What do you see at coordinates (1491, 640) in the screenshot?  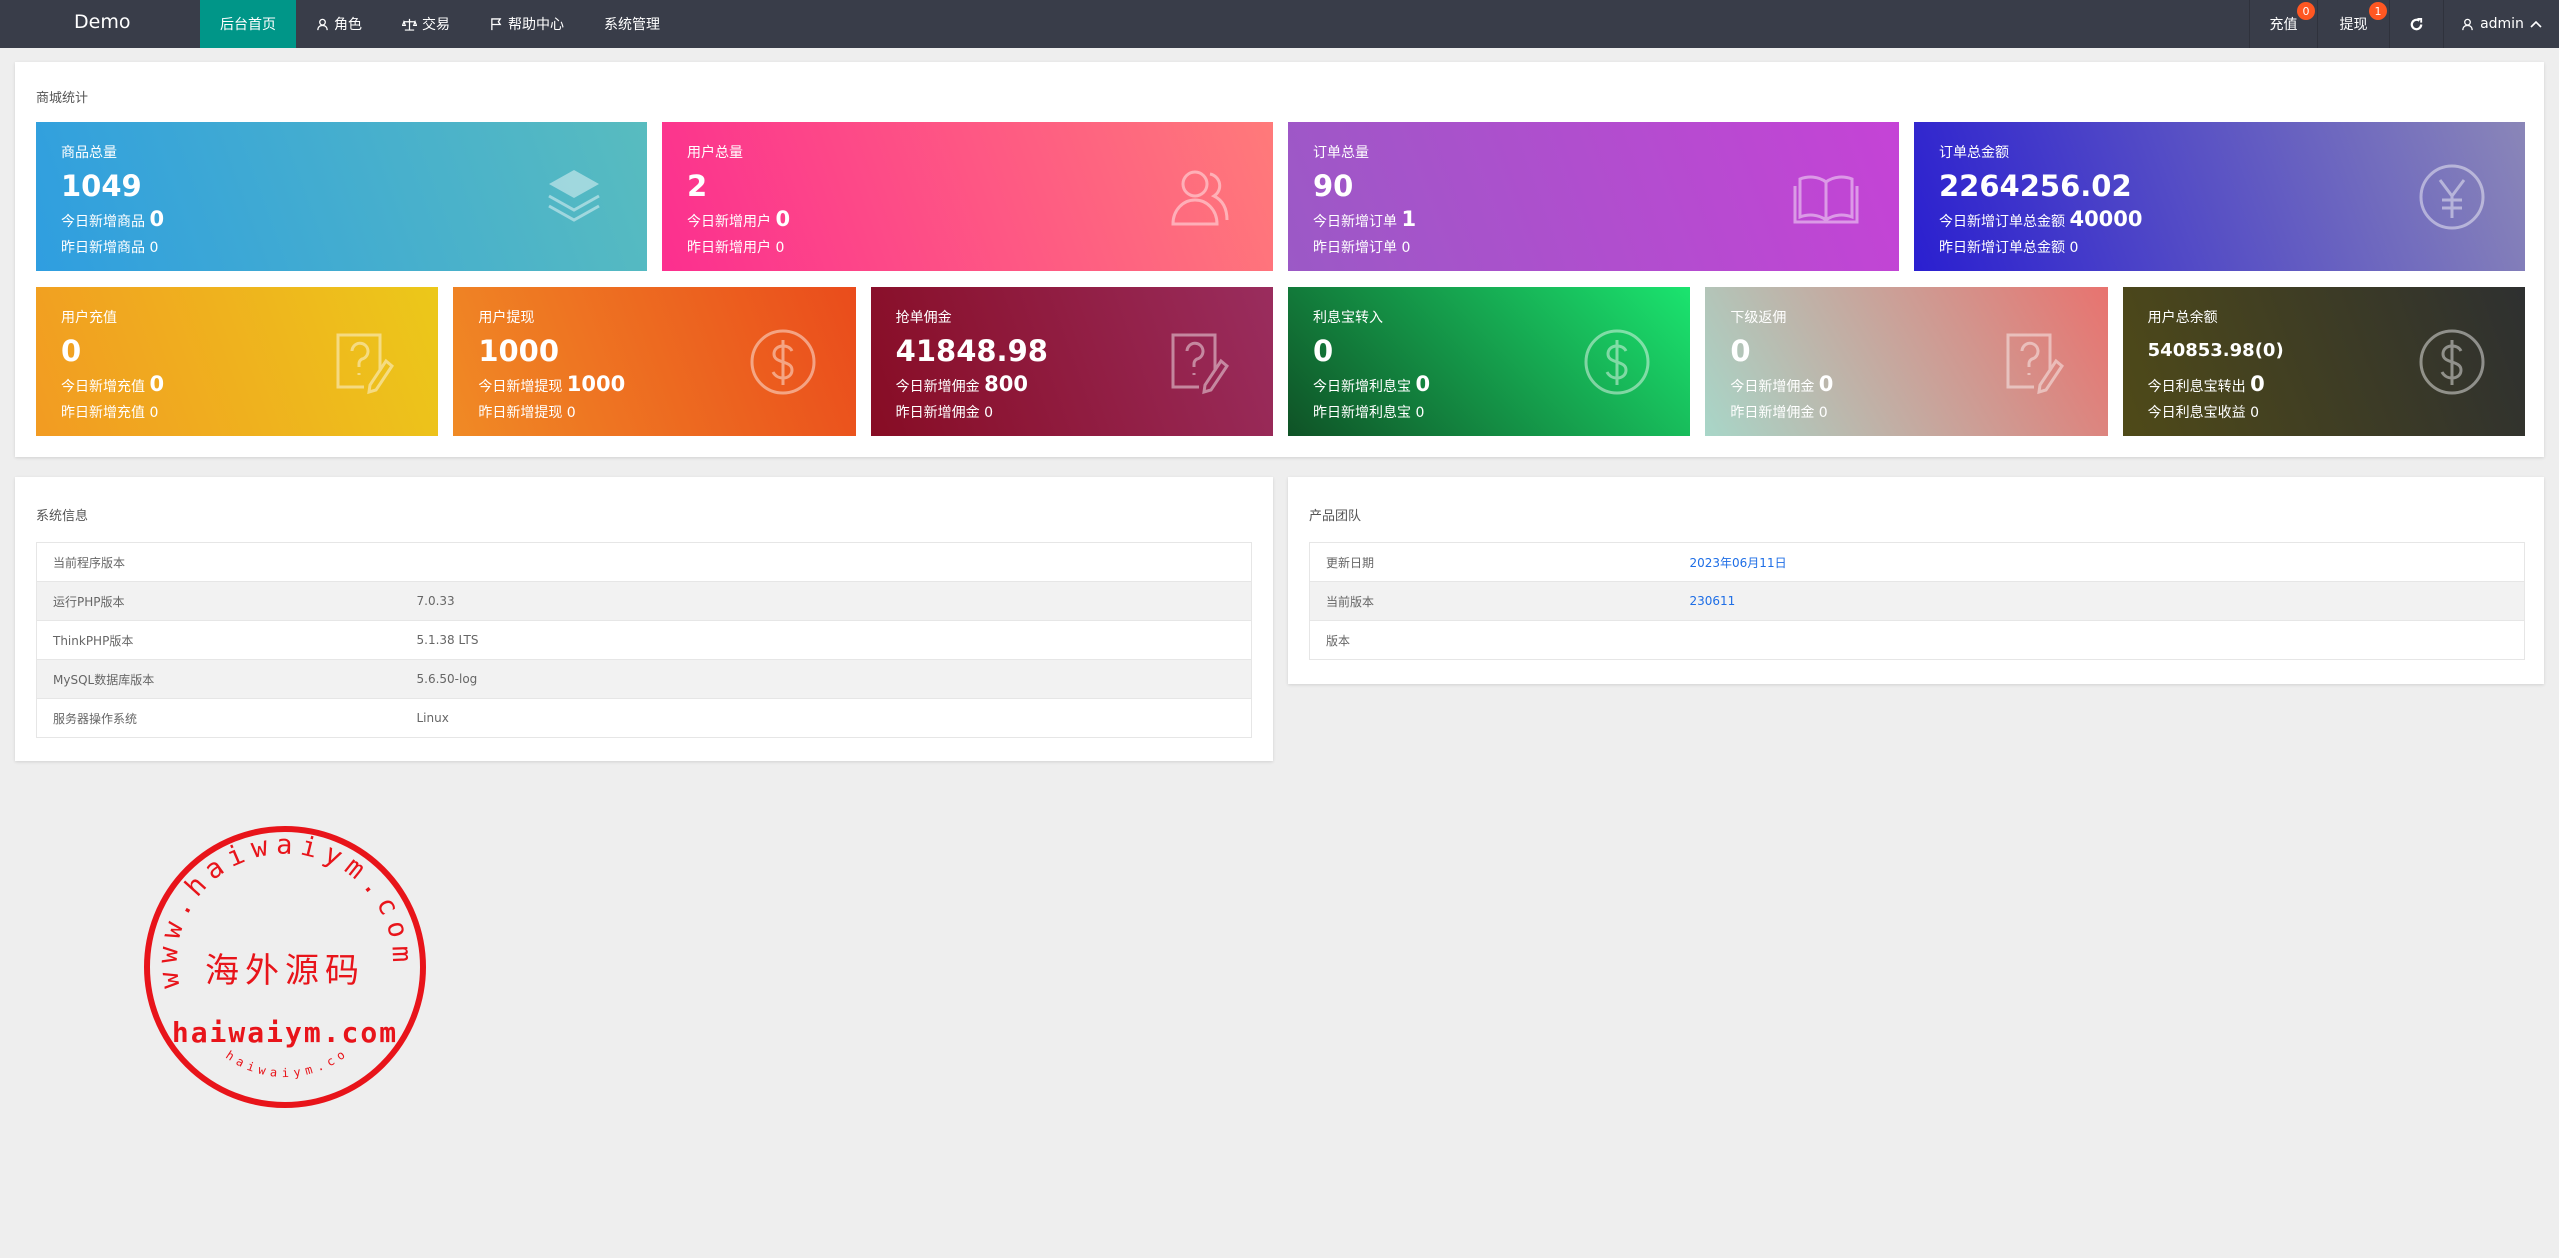 I see `row-label: 版本` at bounding box center [1491, 640].